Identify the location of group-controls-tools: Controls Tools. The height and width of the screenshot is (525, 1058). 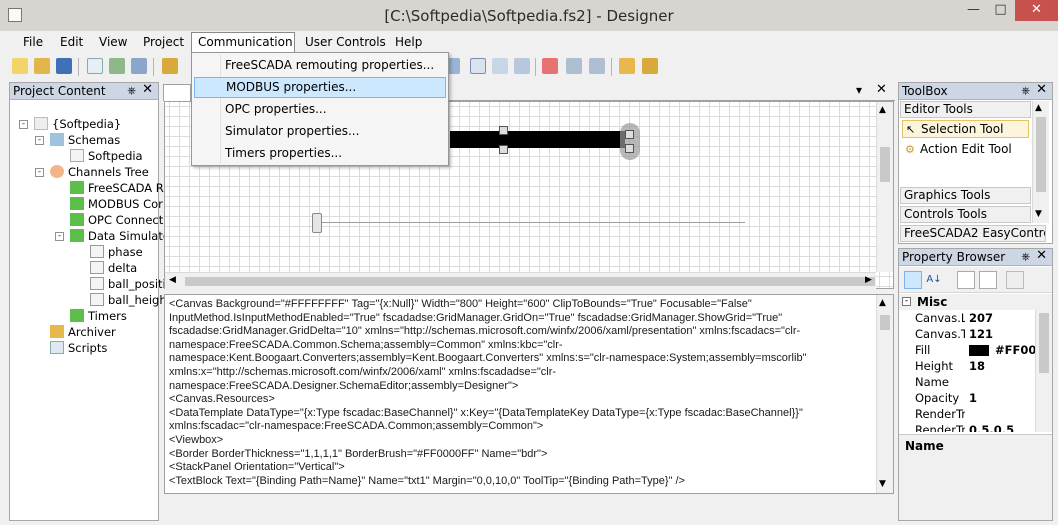
(965, 214).